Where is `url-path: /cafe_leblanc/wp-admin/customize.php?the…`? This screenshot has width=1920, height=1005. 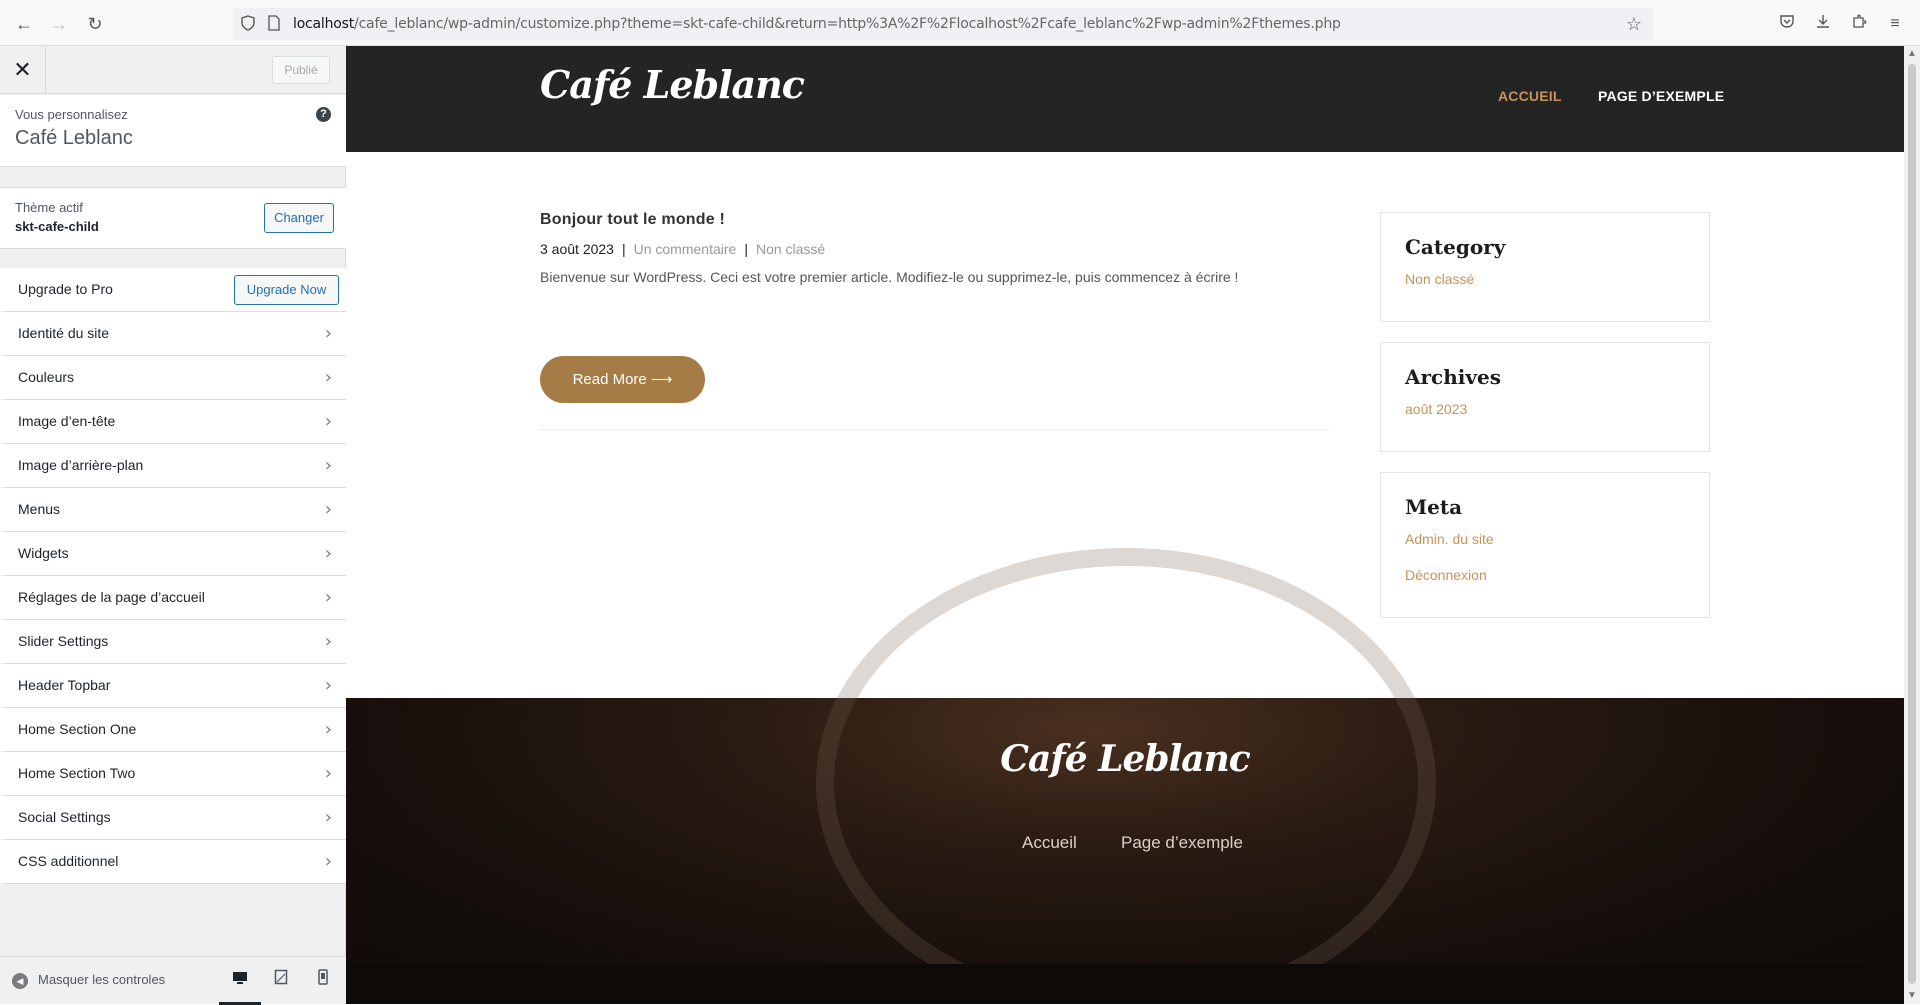 url-path: /cafe_leblanc/wp-admin/customize.php?the… is located at coordinates (847, 24).